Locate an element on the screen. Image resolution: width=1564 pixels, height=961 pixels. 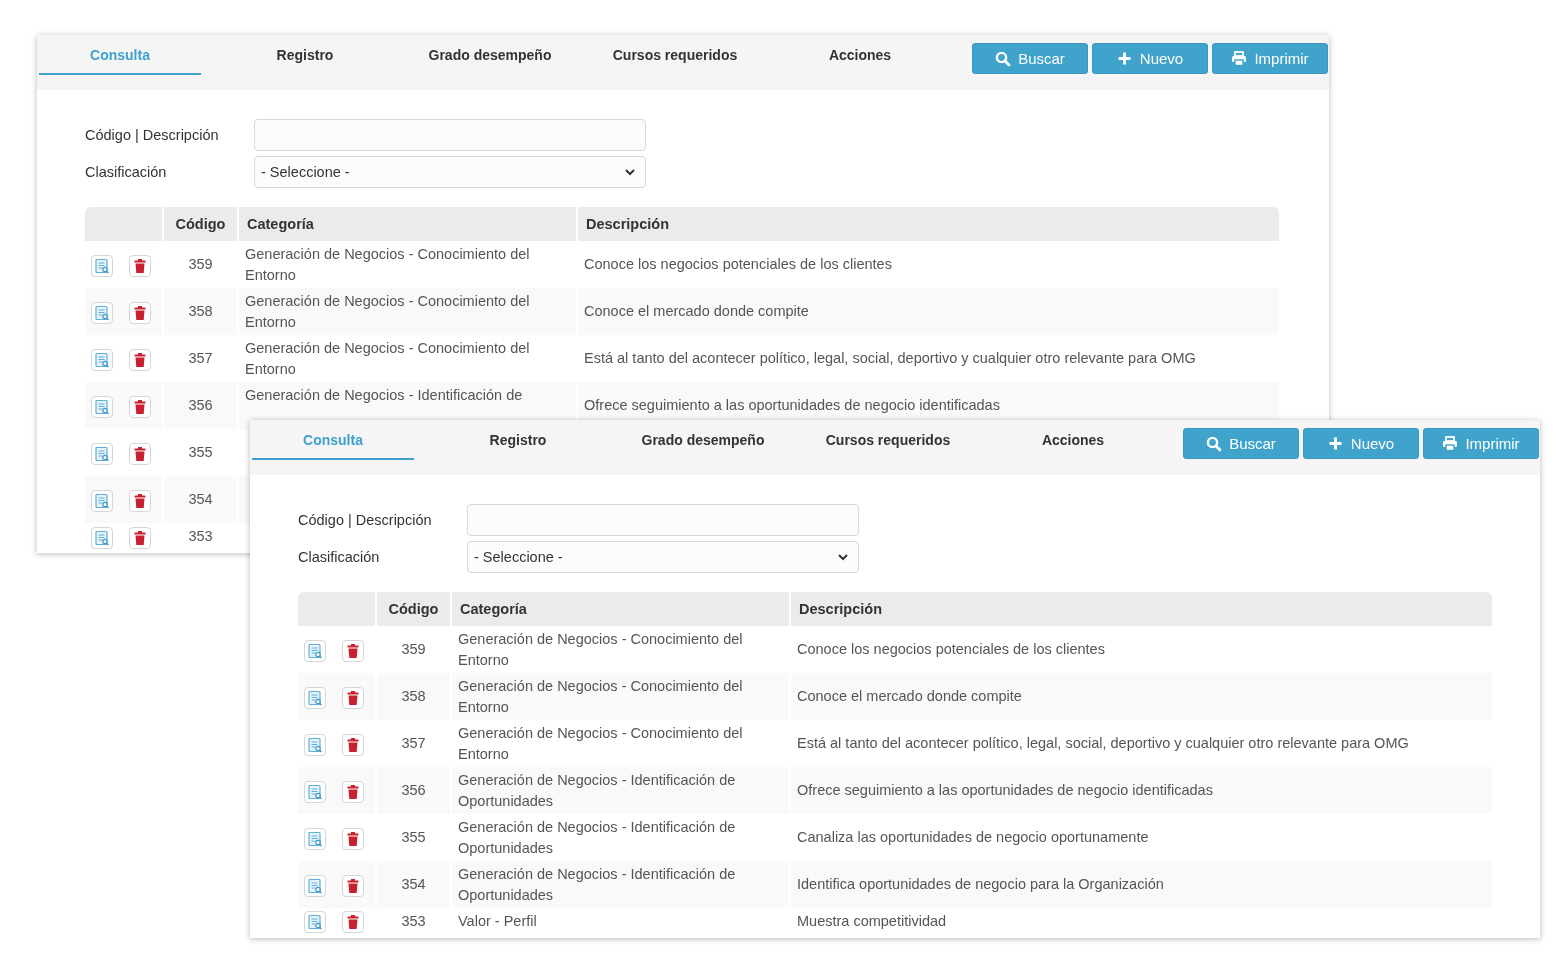
category-cell: Valor - Perfil is located at coordinates (497, 920).